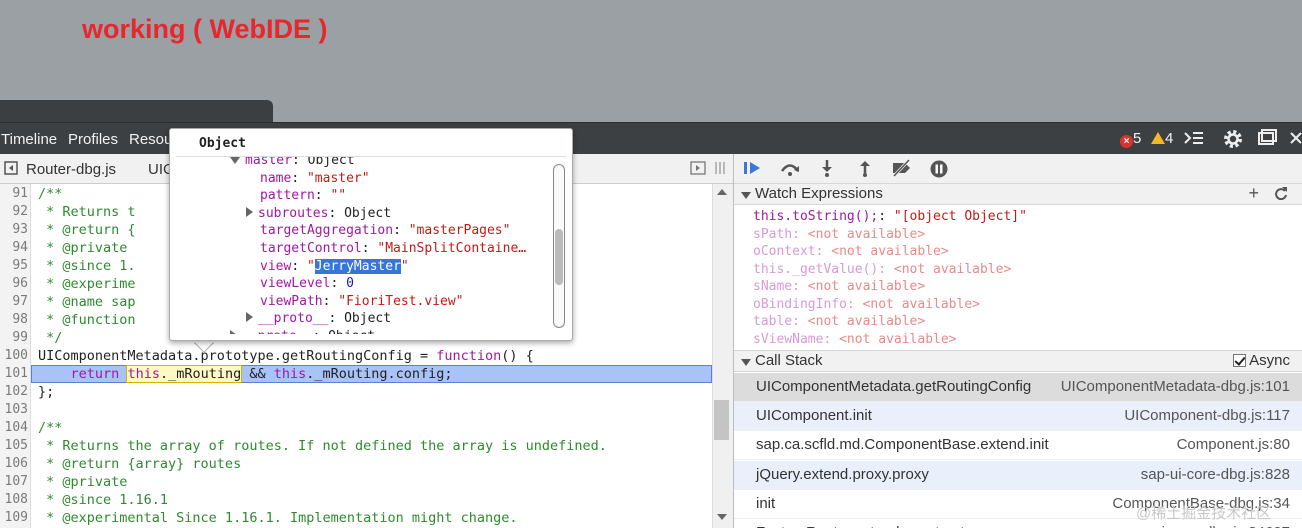  Describe the element at coordinates (1261, 361) in the screenshot. I see `async-toggle: Async` at that location.